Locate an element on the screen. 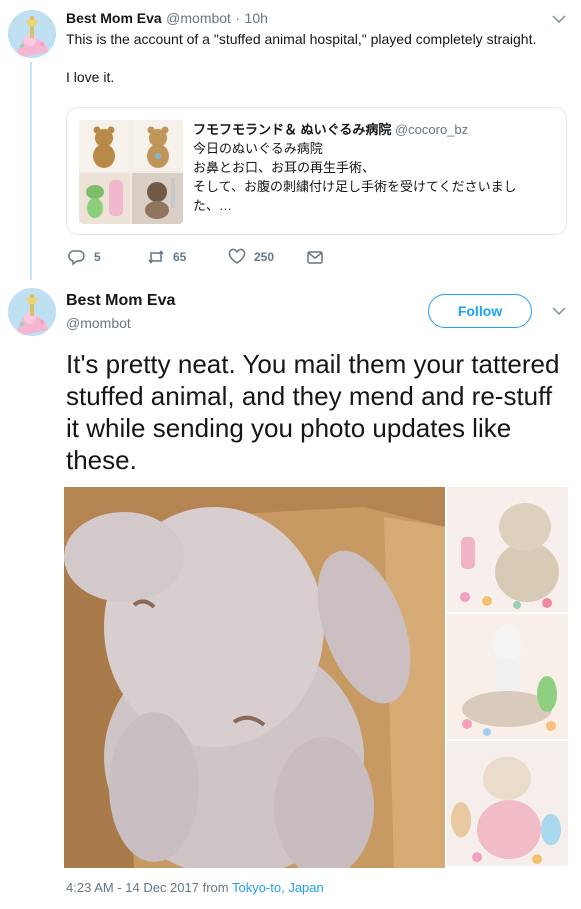 Image resolution: width=581 pixels, height=909 pixels. plush-surgery-scene-image is located at coordinates (507, 676).